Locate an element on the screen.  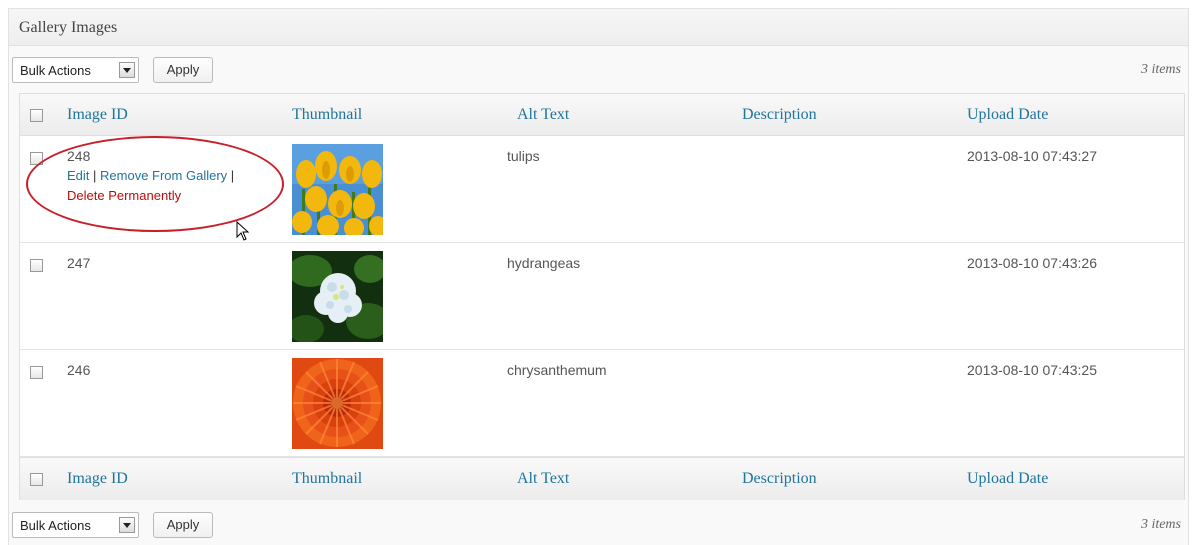
image-id: 246 is located at coordinates (79, 370).